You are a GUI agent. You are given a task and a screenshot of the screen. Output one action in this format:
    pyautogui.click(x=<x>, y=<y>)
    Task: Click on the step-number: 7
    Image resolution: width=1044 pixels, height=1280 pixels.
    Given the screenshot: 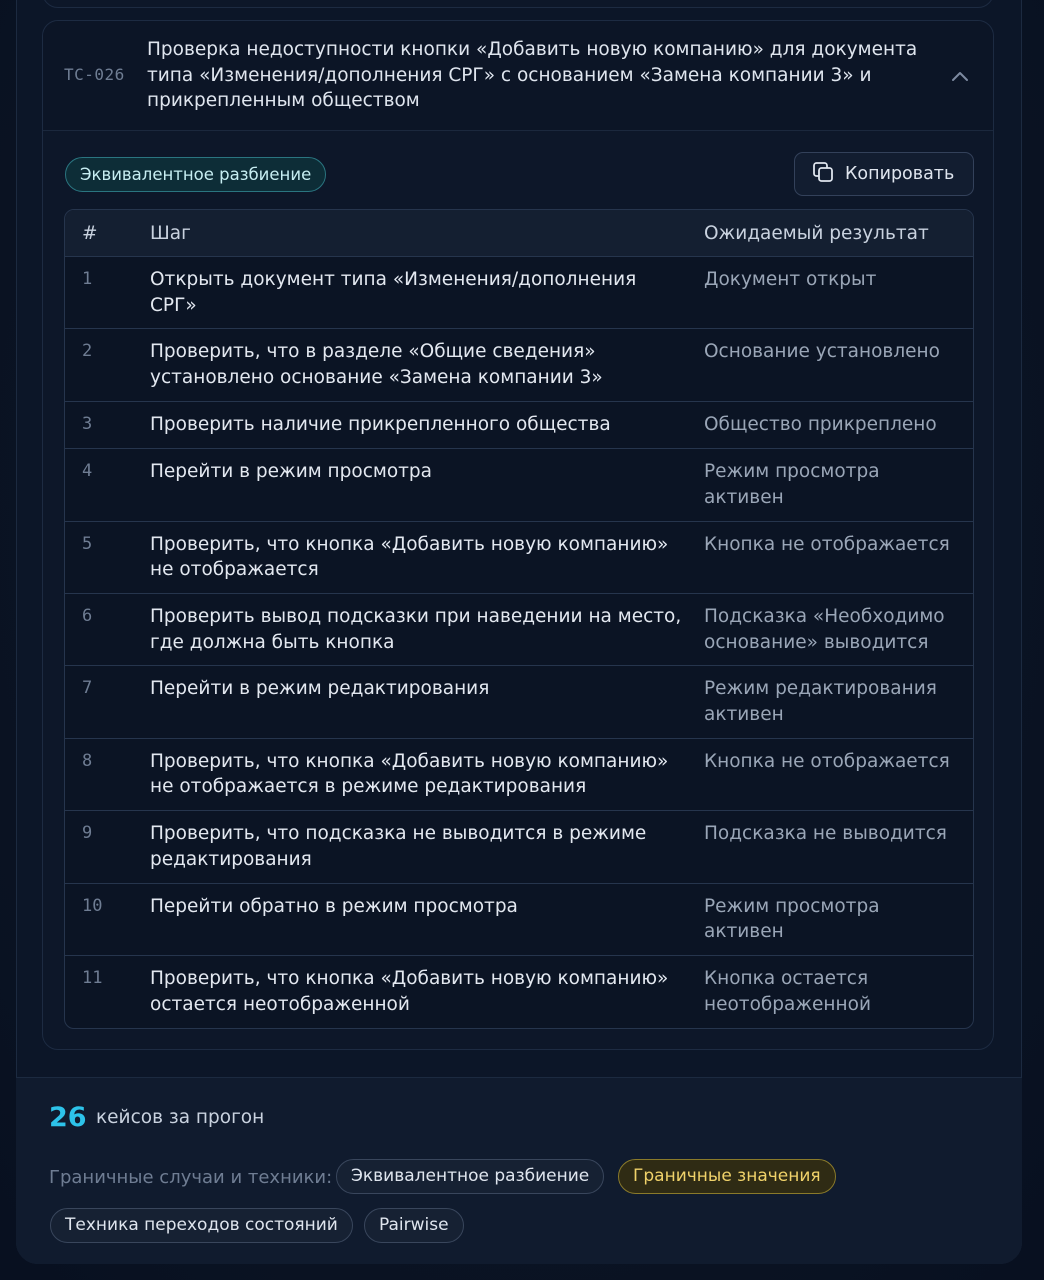 What is the action you would take?
    pyautogui.click(x=87, y=688)
    